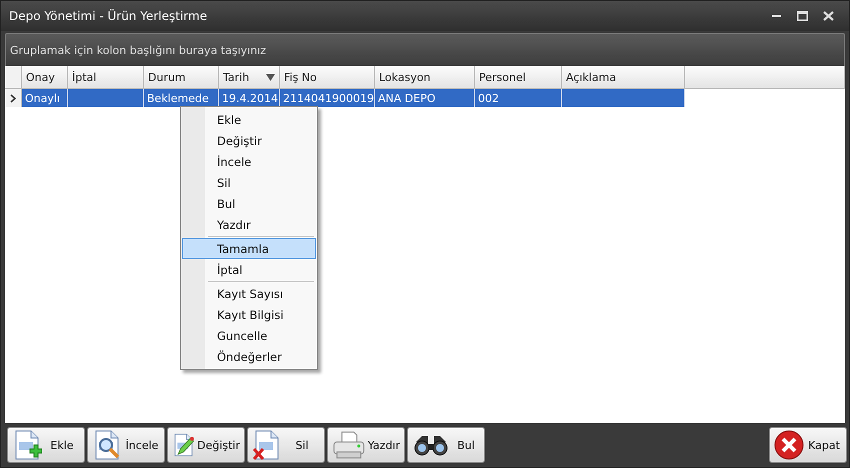 This screenshot has width=850, height=468. I want to click on column-header: İptal, so click(106, 77).